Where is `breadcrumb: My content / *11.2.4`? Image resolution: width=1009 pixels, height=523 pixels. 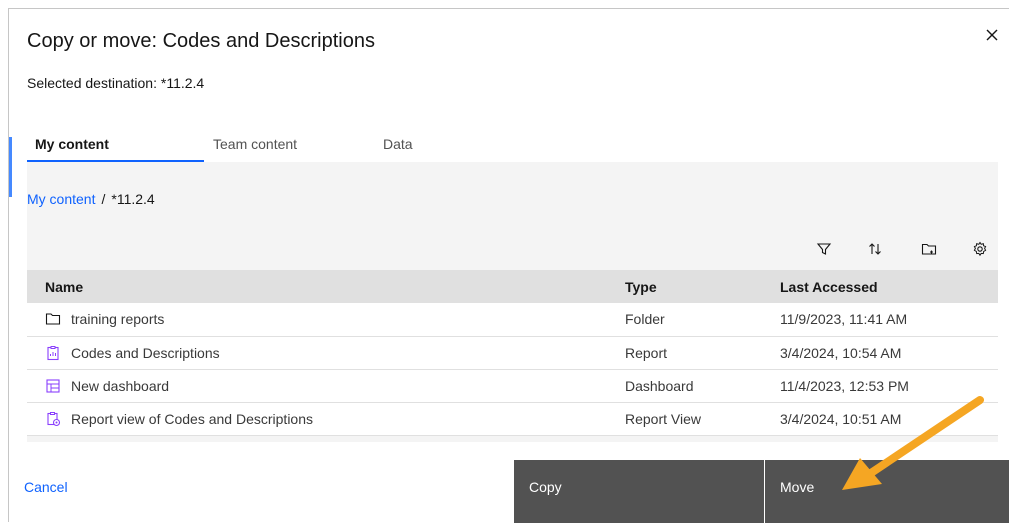
breadcrumb: My content / *11.2.4 is located at coordinates (91, 199).